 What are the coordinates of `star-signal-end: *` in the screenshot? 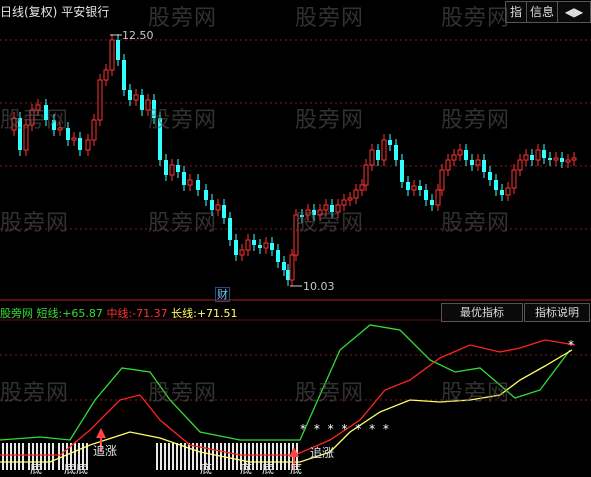 It's located at (571, 345).